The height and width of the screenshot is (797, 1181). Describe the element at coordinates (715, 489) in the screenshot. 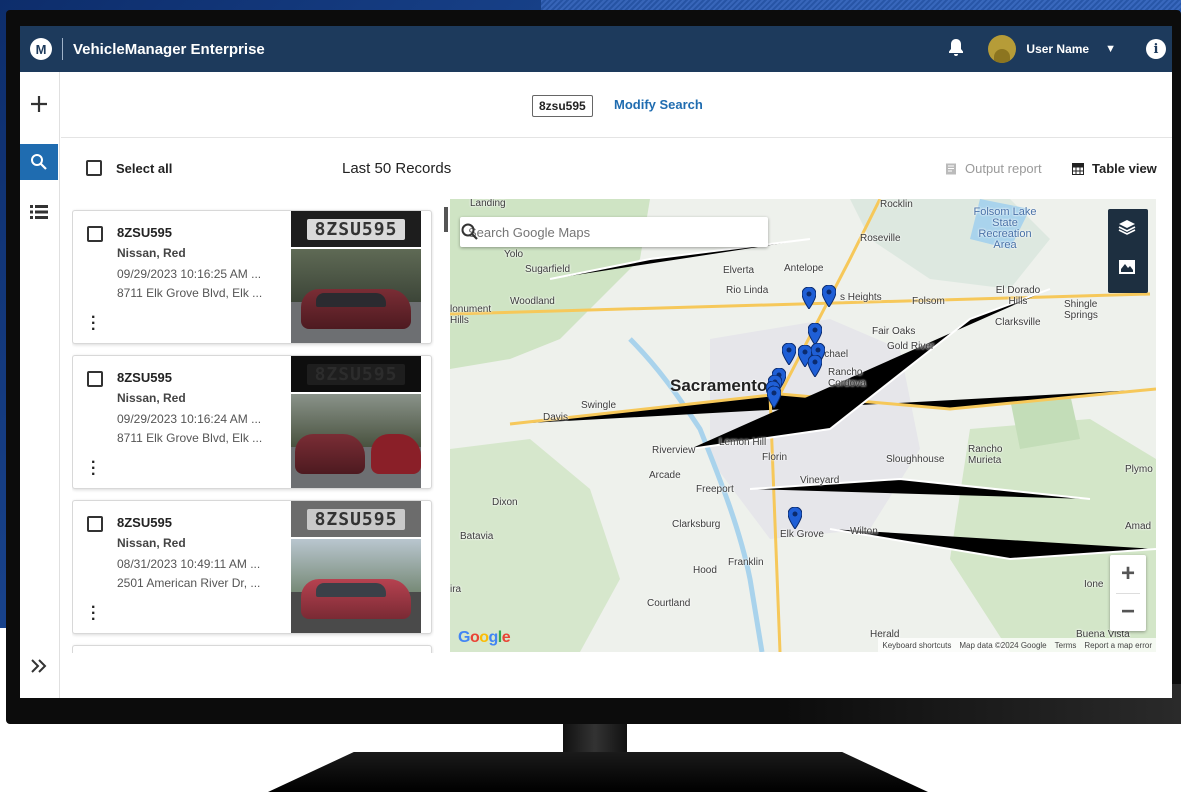

I see `map-label: Freeport` at that location.